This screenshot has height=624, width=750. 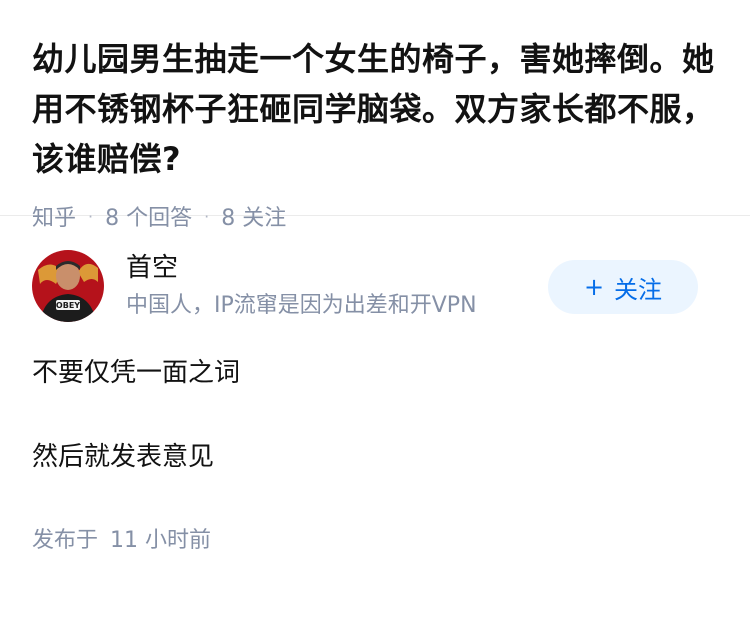 I want to click on avatar: OBEY, so click(x=68, y=286).